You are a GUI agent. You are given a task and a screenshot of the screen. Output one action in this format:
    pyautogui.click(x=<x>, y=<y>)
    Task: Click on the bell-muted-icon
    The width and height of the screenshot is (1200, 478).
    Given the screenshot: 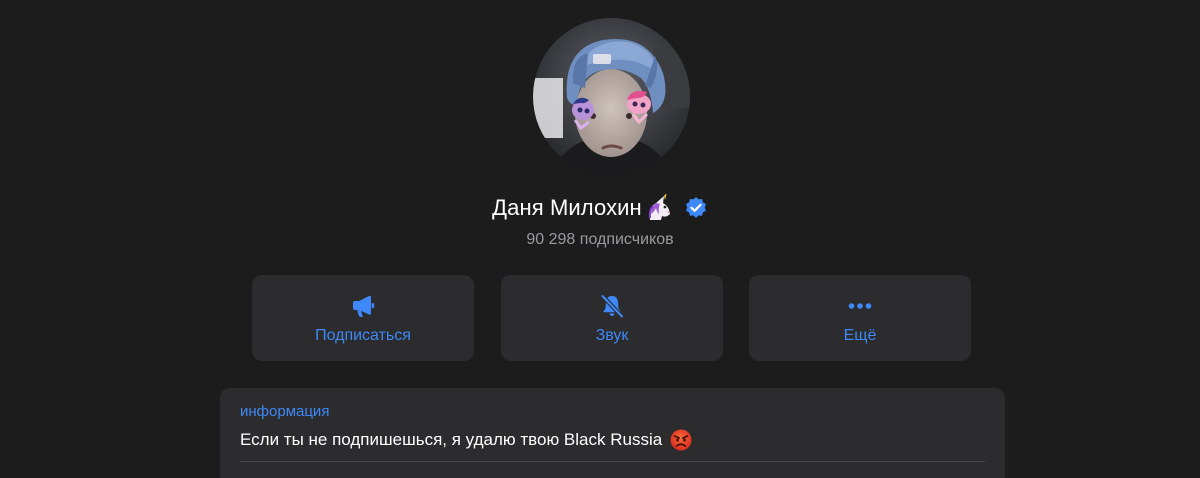 What is the action you would take?
    pyautogui.click(x=612, y=306)
    